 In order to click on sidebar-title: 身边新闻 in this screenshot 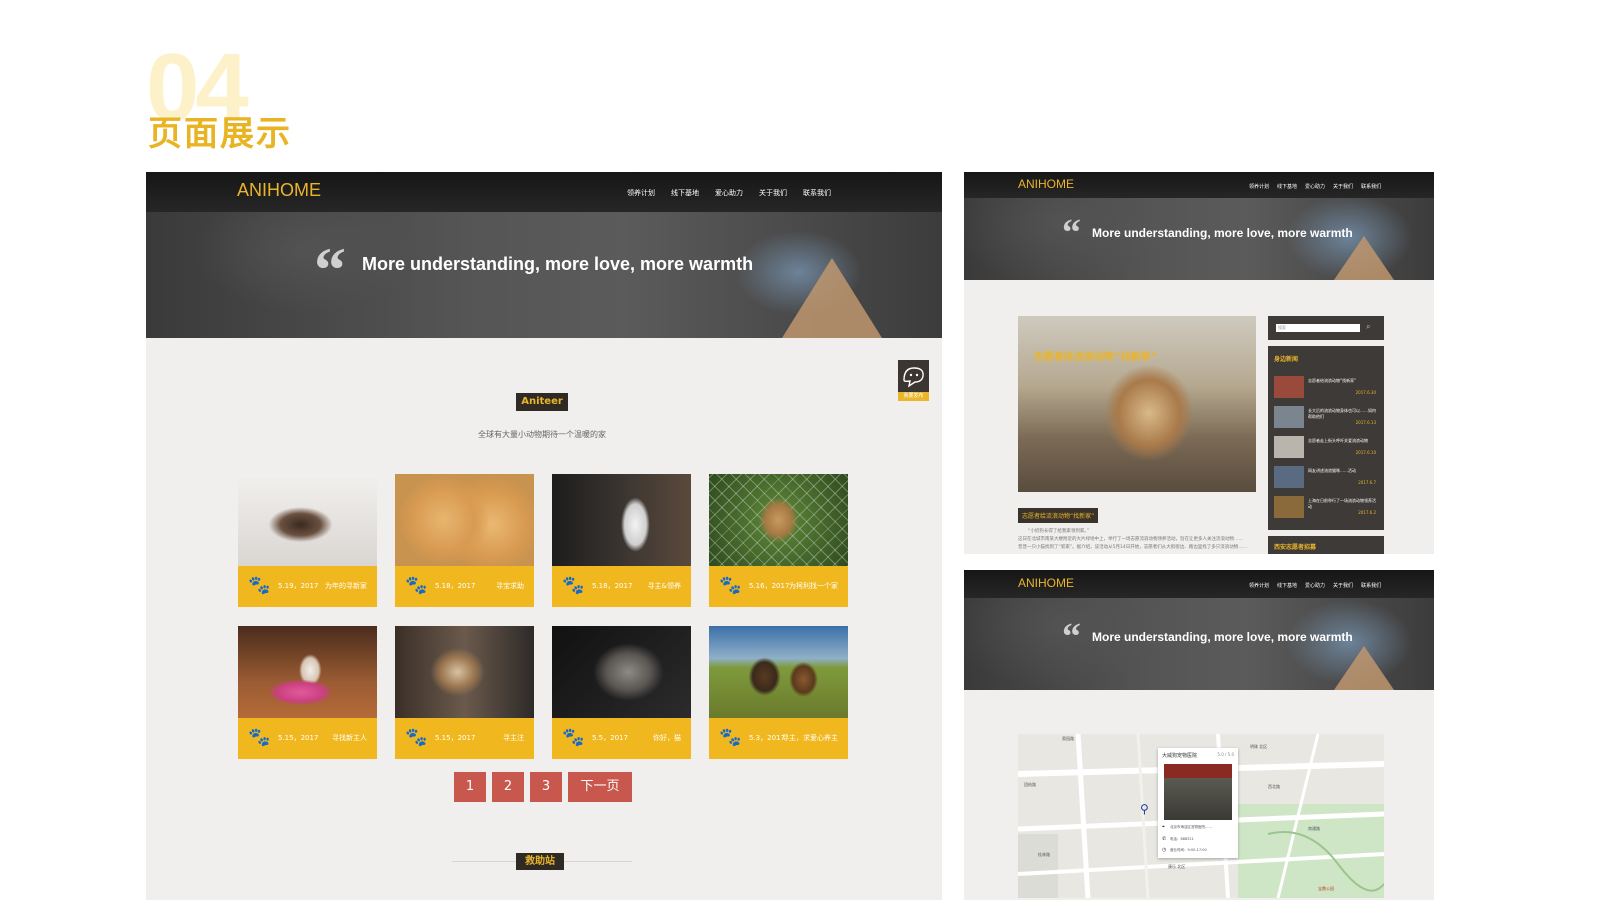, I will do `click(1286, 359)`.